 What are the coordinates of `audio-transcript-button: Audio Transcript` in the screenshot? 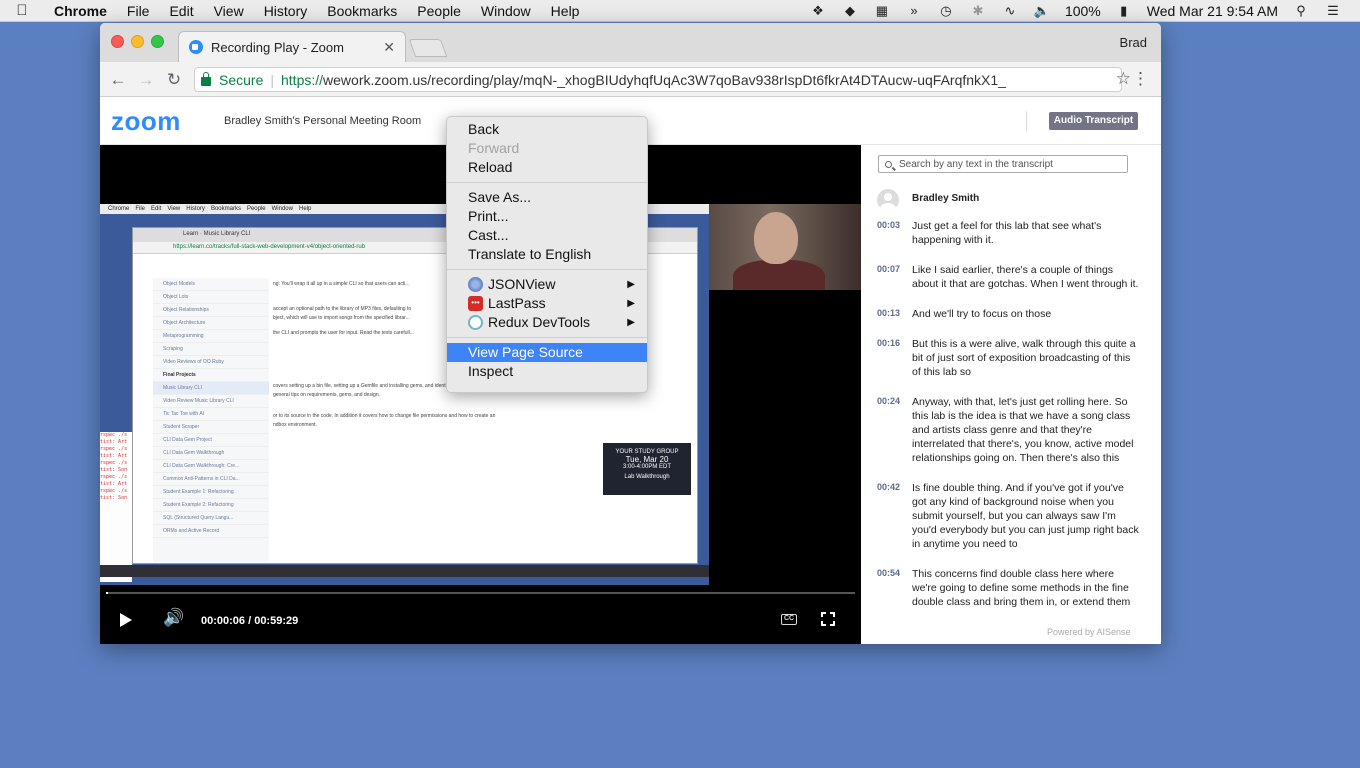 It's located at (1093, 121).